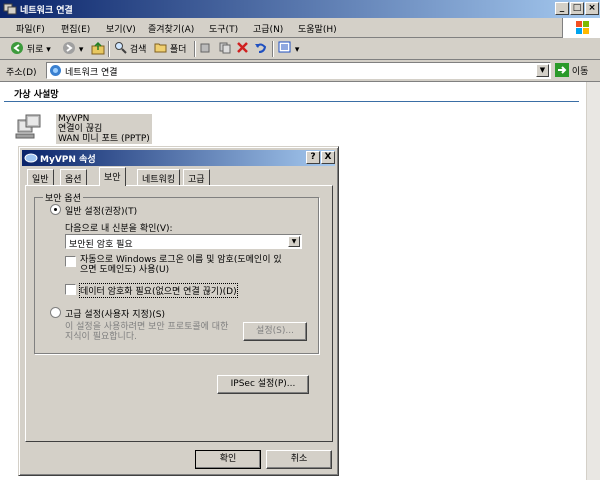 This screenshot has height=480, width=600. I want to click on back-label: 뒤로, so click(35, 50).